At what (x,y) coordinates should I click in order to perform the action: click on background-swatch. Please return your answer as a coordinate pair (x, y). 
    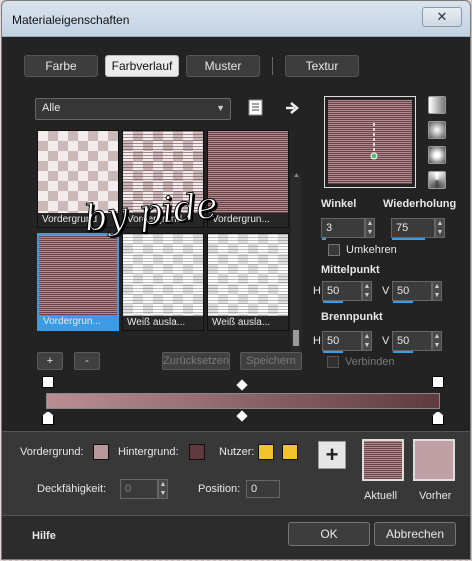
    Looking at the image, I should click on (197, 452).